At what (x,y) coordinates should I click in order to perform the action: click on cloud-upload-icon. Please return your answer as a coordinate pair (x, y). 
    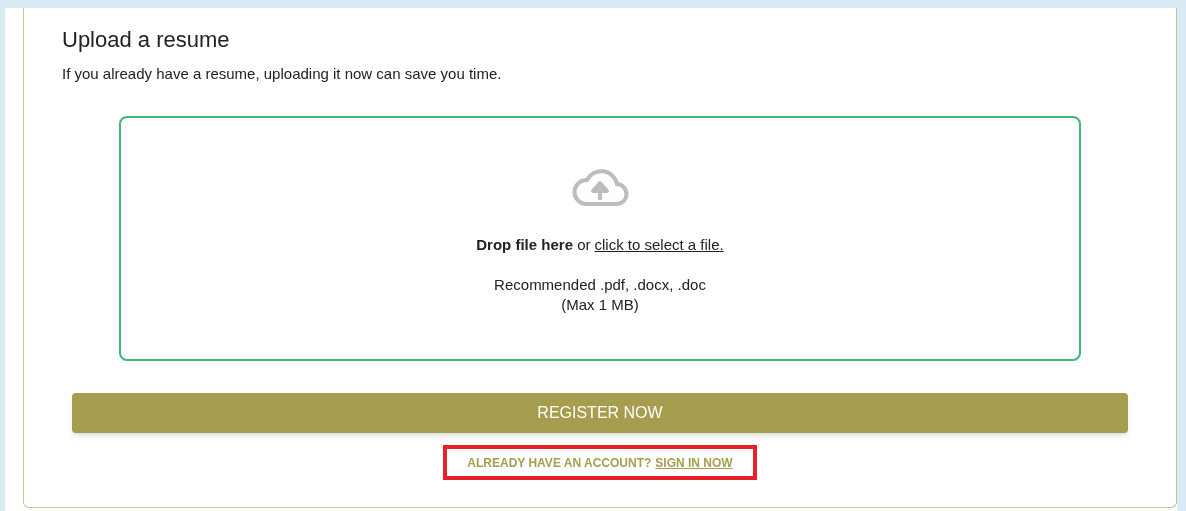
    Looking at the image, I should click on (600, 188).